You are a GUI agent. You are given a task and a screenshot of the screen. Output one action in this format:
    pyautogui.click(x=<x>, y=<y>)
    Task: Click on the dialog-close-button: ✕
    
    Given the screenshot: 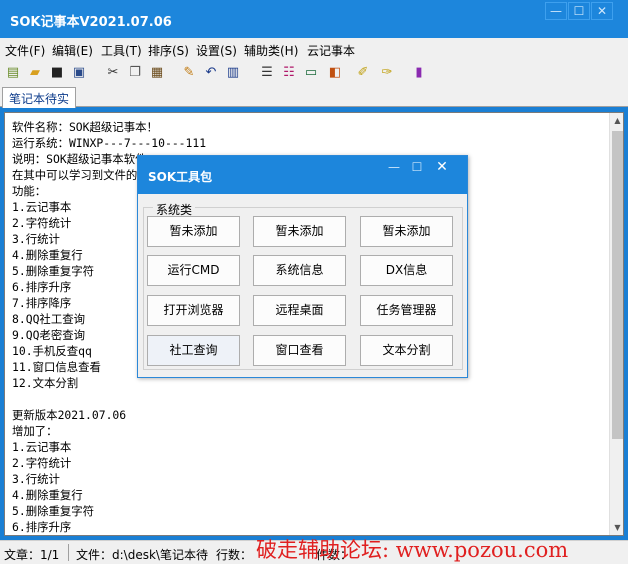 What is the action you would take?
    pyautogui.click(x=442, y=167)
    